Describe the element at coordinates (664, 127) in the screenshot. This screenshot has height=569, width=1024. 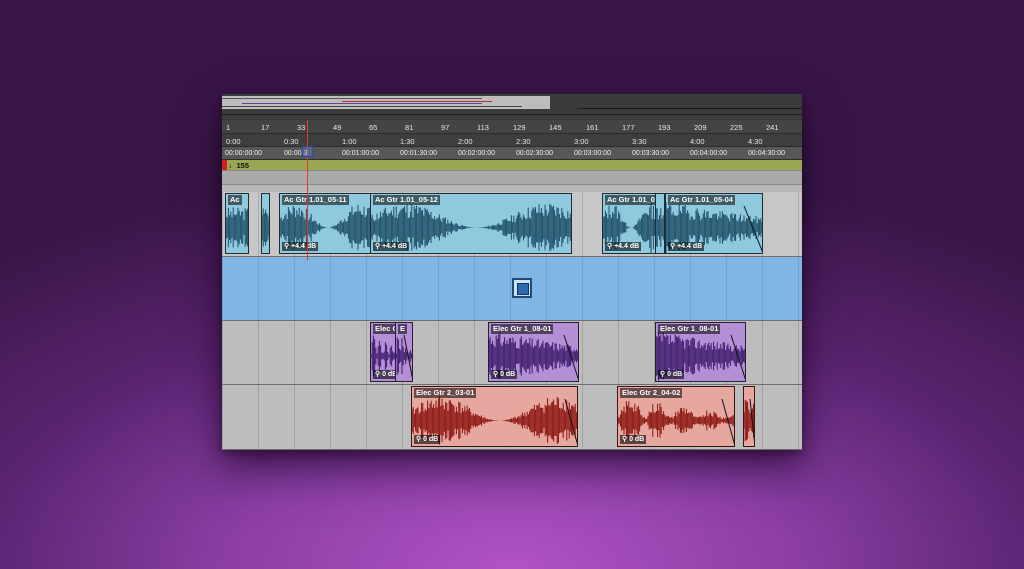
I see `ruler-tick-label: 193` at that location.